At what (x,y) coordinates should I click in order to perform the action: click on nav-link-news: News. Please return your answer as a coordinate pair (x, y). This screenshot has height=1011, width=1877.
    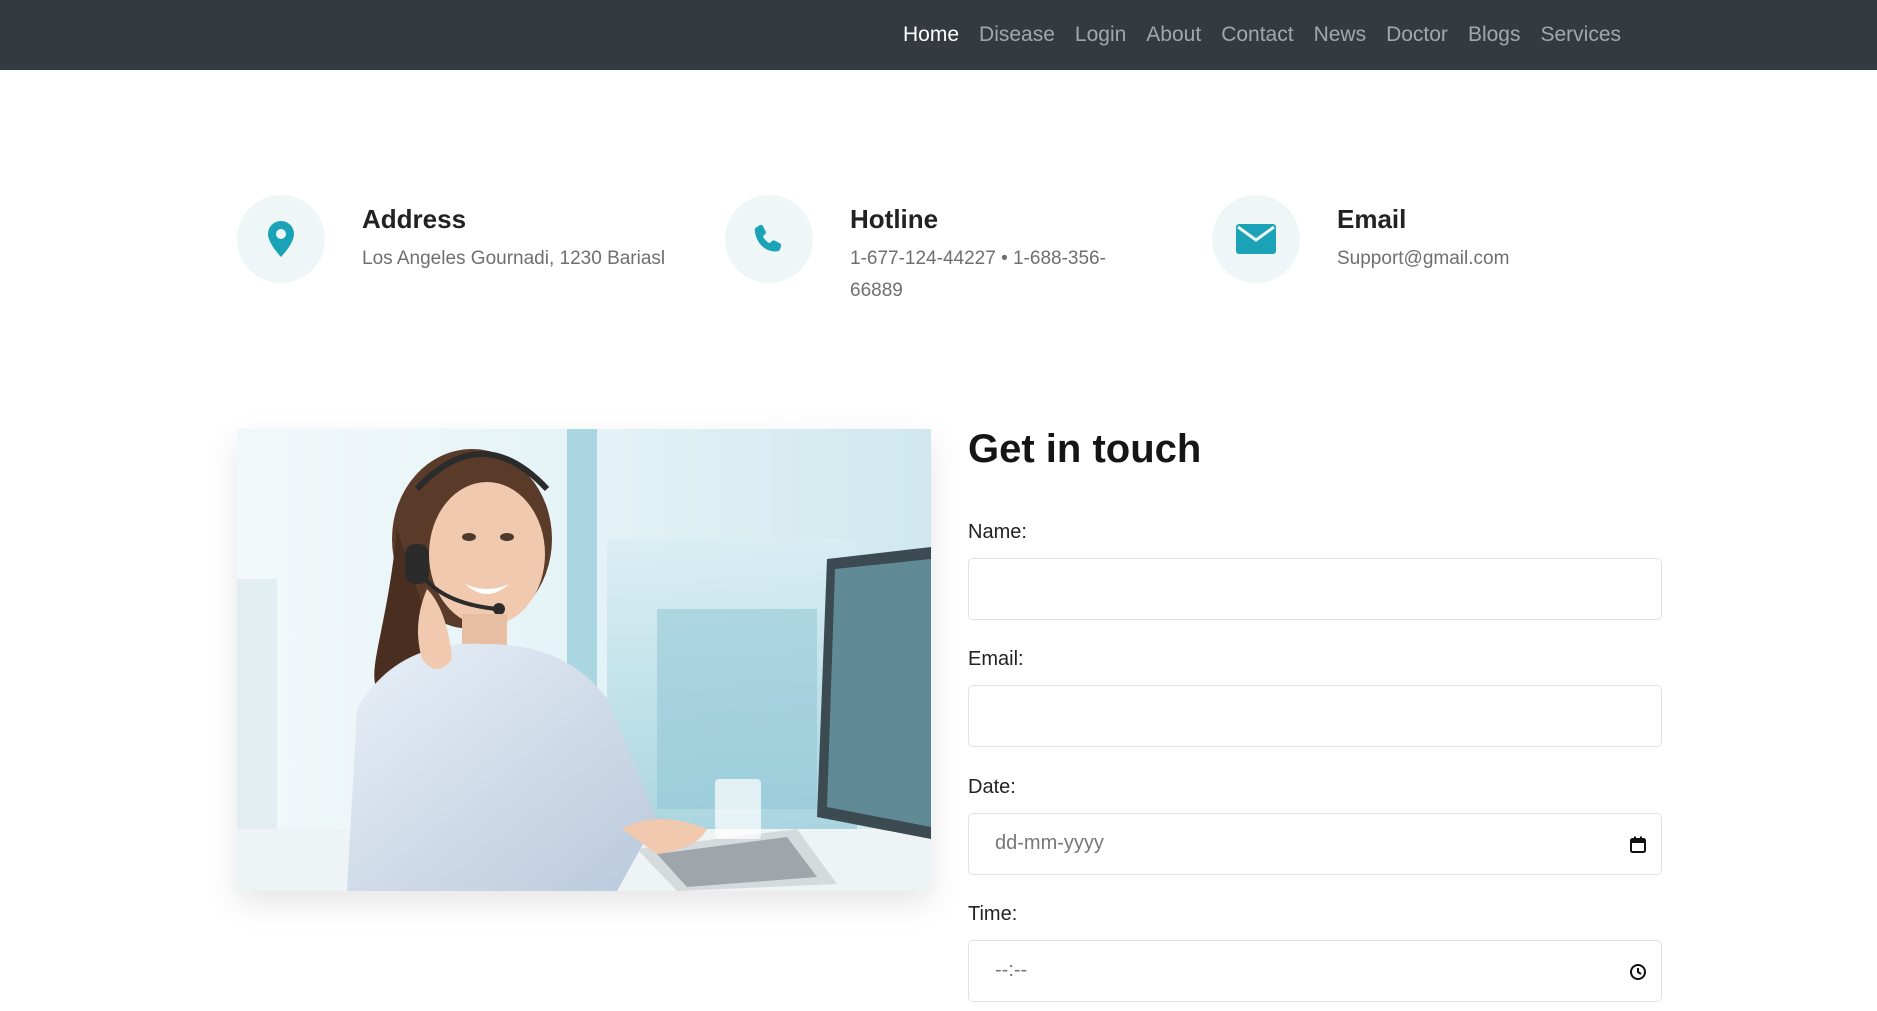
    Looking at the image, I should click on (1340, 35).